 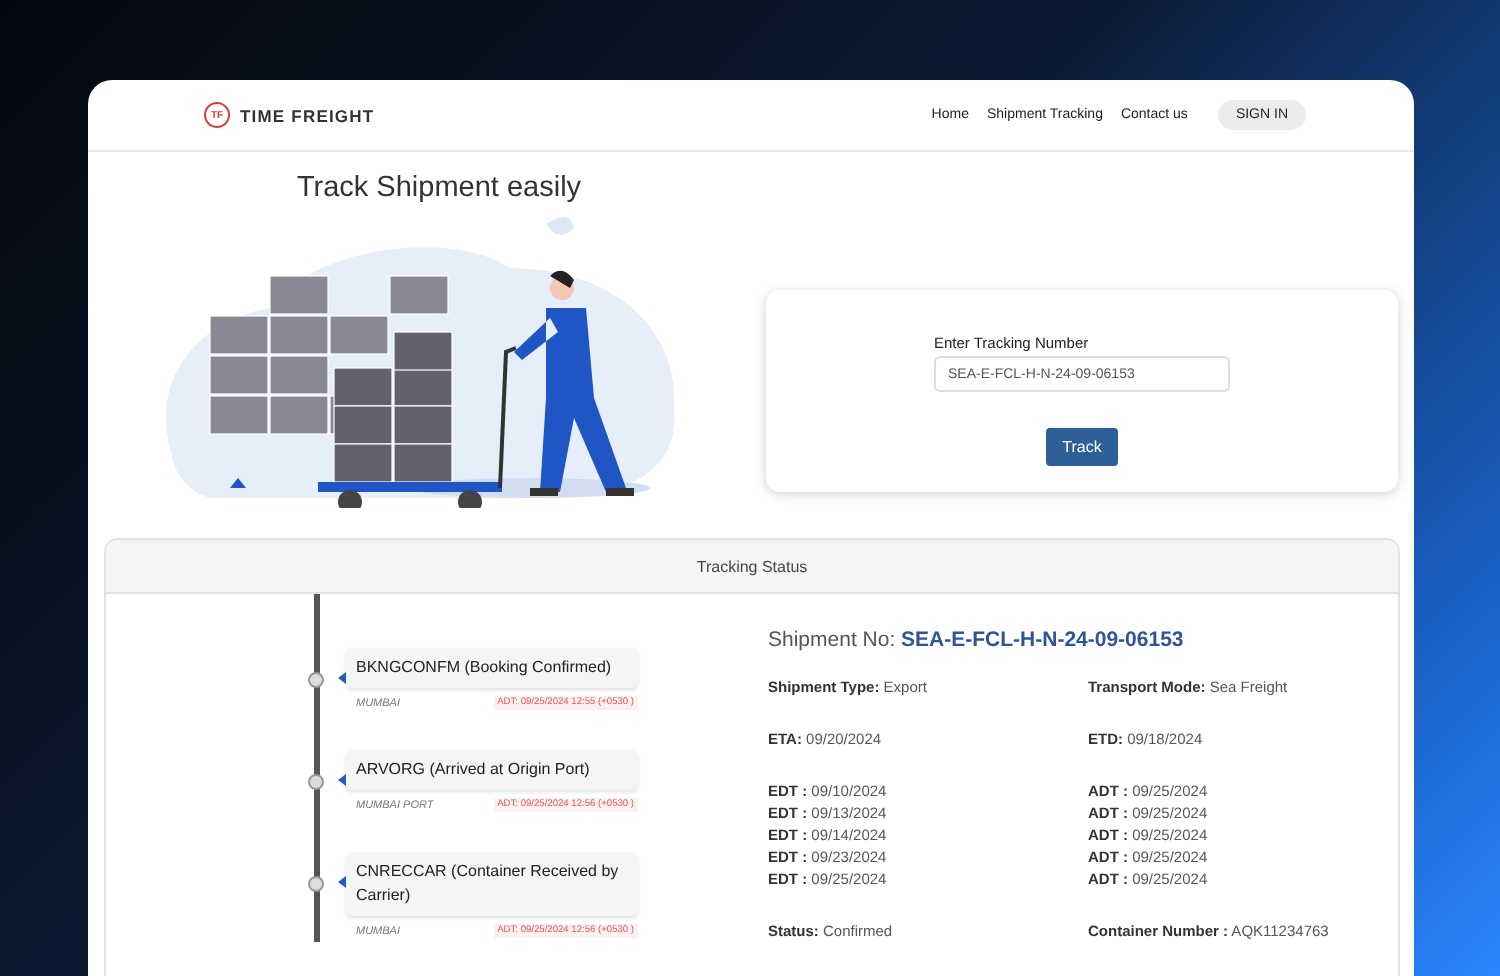 What do you see at coordinates (307, 115) in the screenshot?
I see `brand-name: TIME FREIGHT` at bounding box center [307, 115].